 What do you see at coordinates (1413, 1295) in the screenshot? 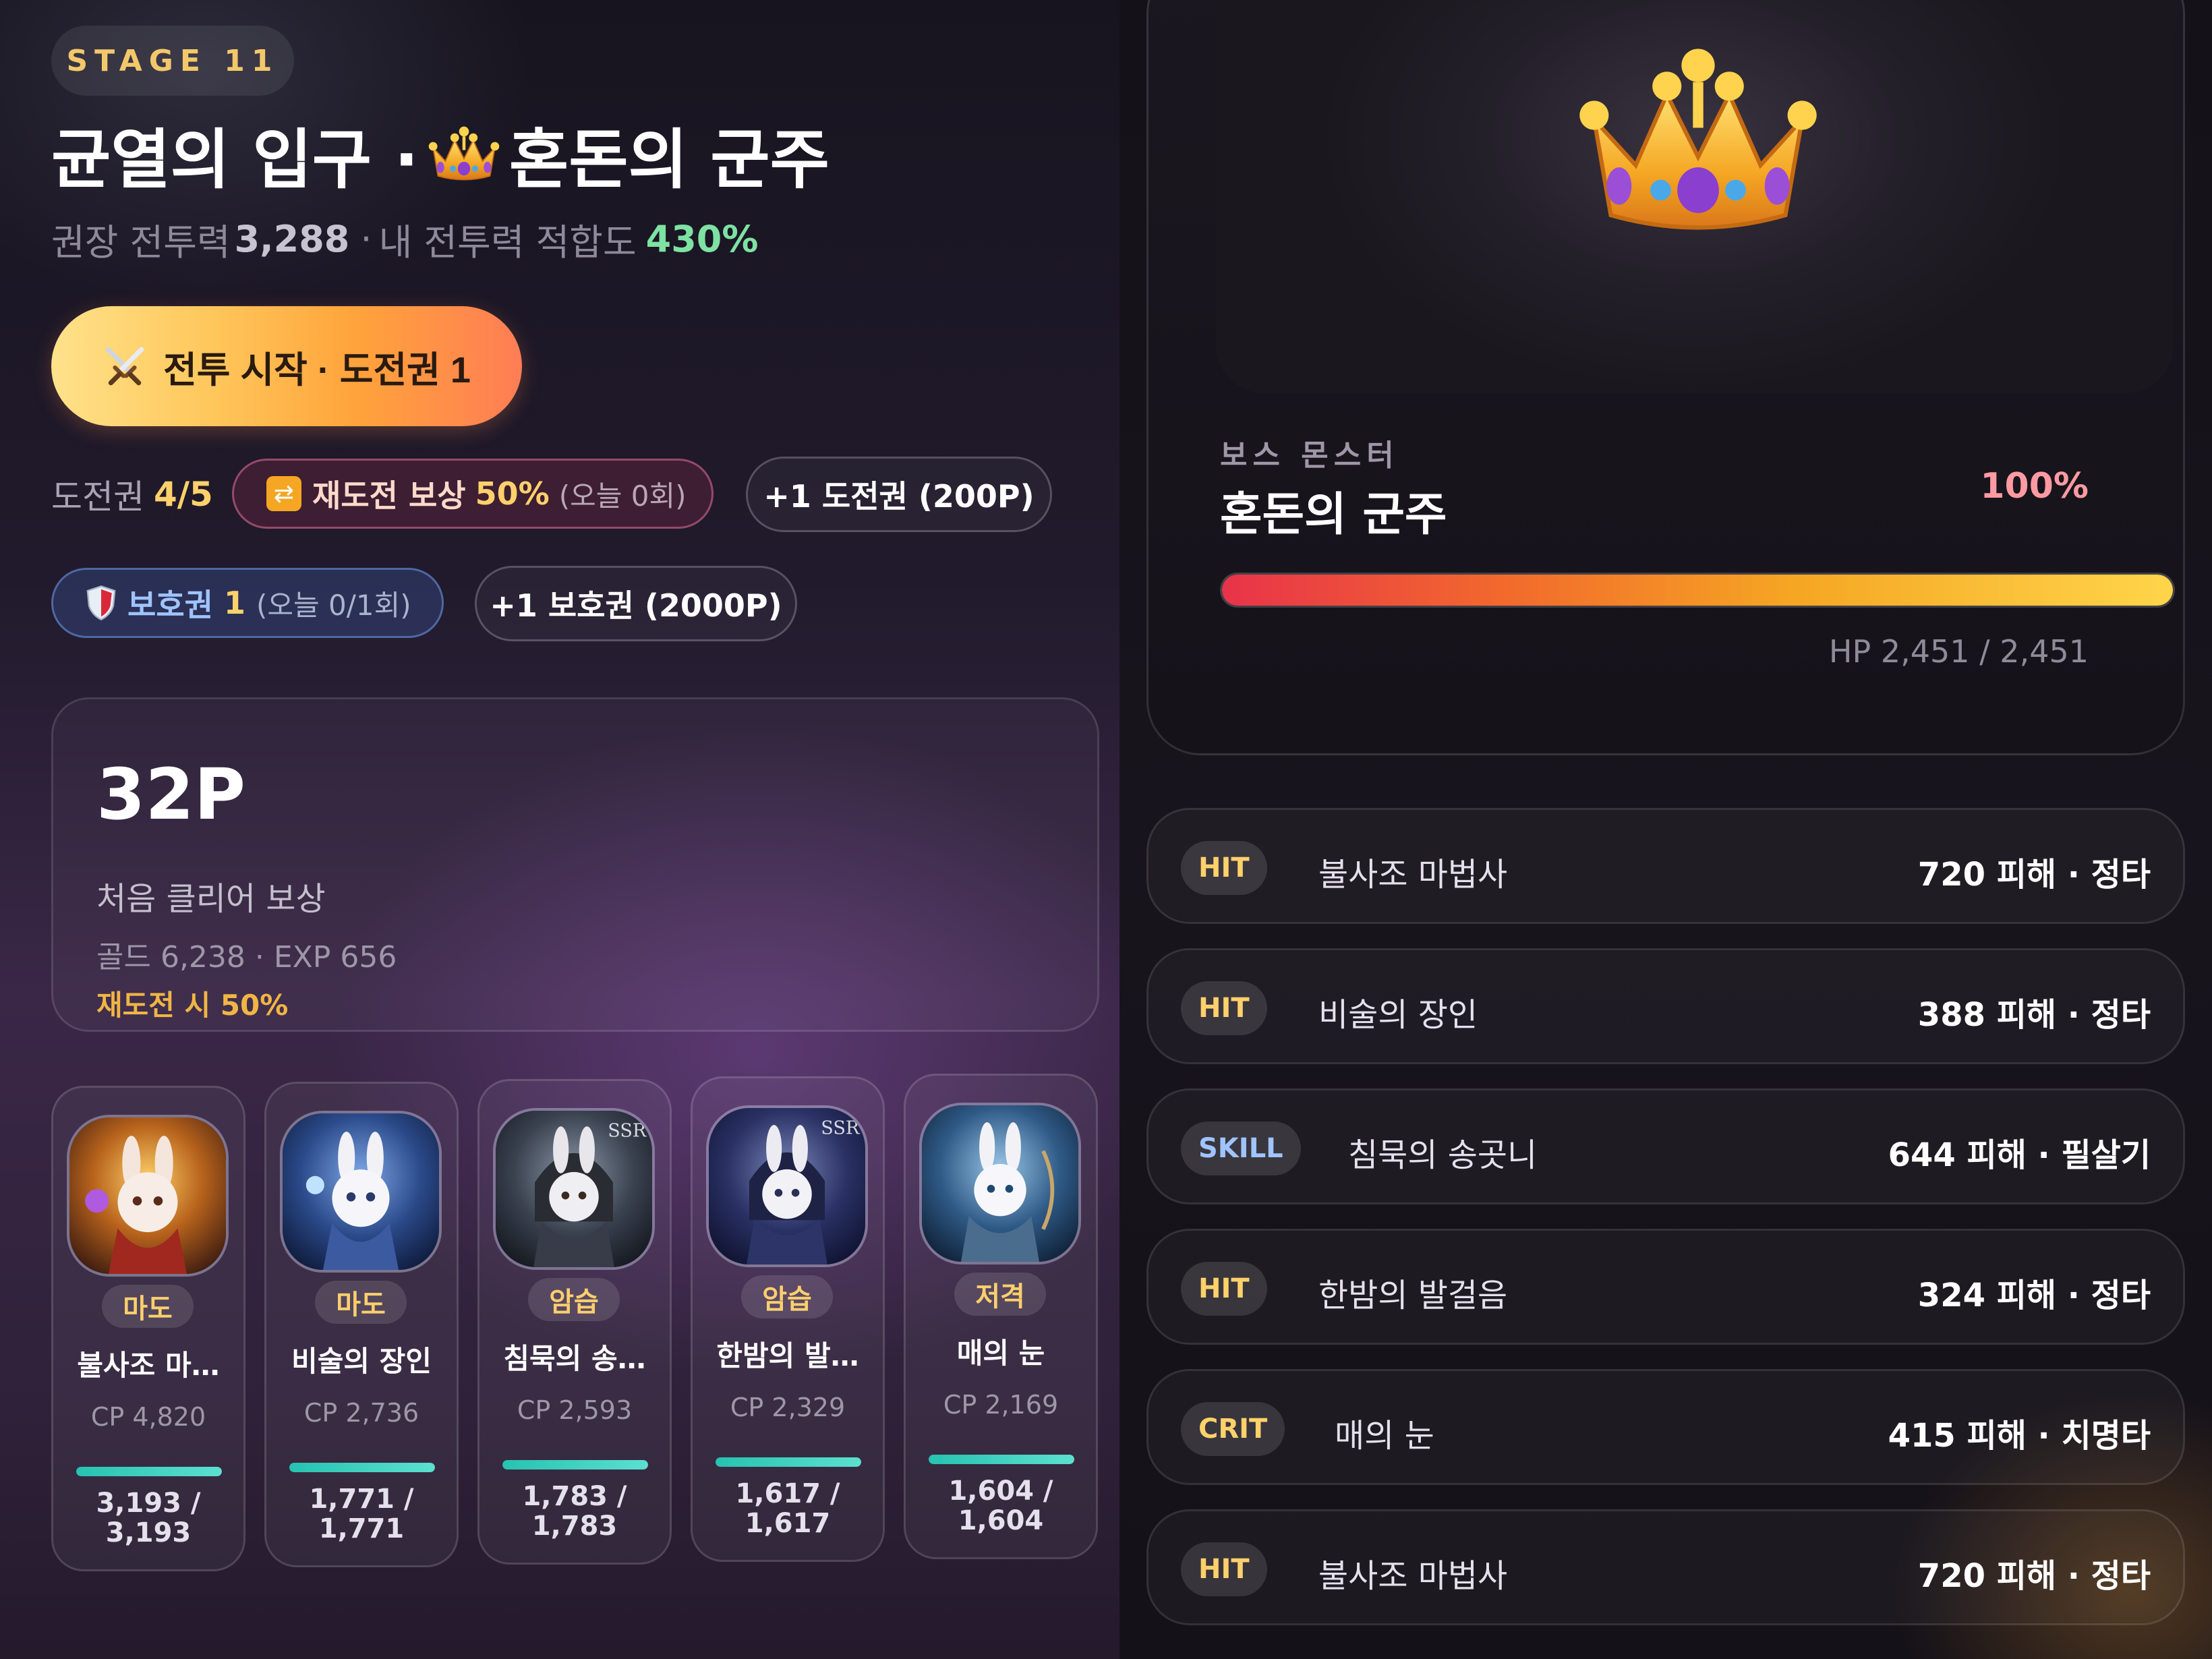
I see `log-attacker: 한밤의 발걸음` at bounding box center [1413, 1295].